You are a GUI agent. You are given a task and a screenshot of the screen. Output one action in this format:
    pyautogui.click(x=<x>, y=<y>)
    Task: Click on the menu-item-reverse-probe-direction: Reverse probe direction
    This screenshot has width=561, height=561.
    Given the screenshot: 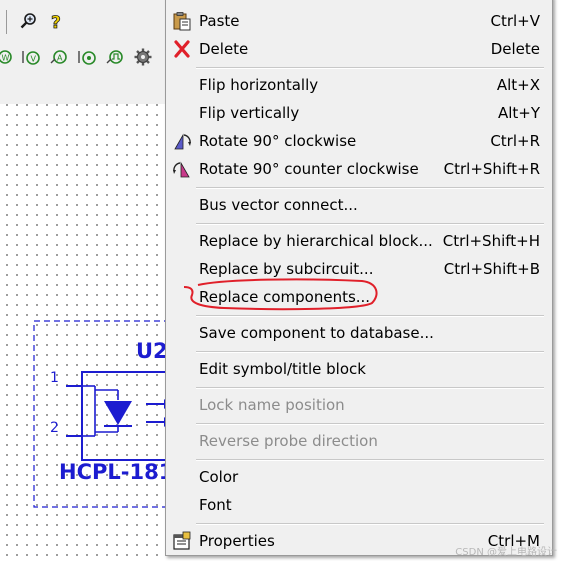 What is the action you would take?
    pyautogui.click(x=359, y=441)
    